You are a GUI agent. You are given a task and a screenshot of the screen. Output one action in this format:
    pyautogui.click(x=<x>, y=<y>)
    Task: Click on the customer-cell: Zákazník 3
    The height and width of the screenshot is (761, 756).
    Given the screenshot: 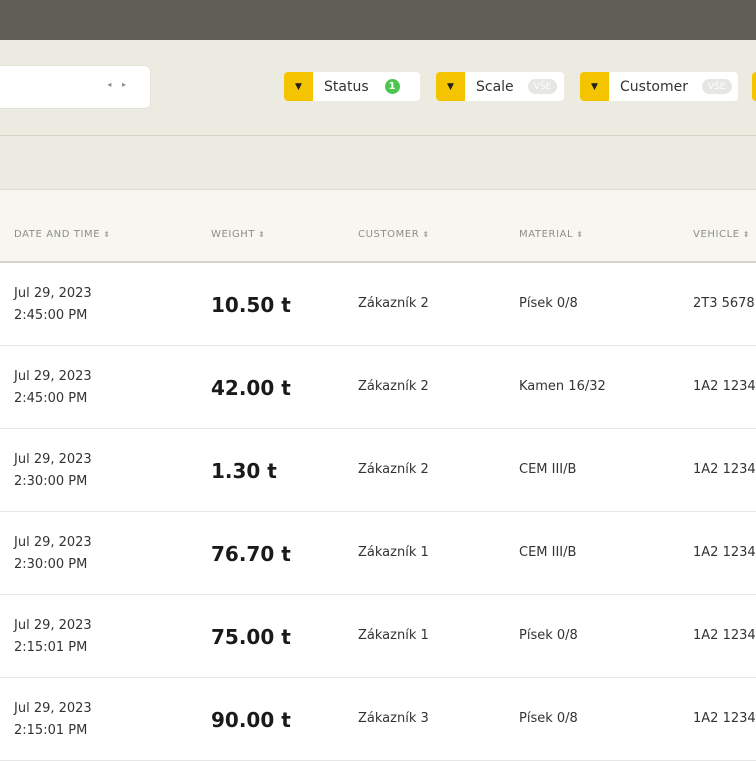 What is the action you would take?
    pyautogui.click(x=393, y=718)
    